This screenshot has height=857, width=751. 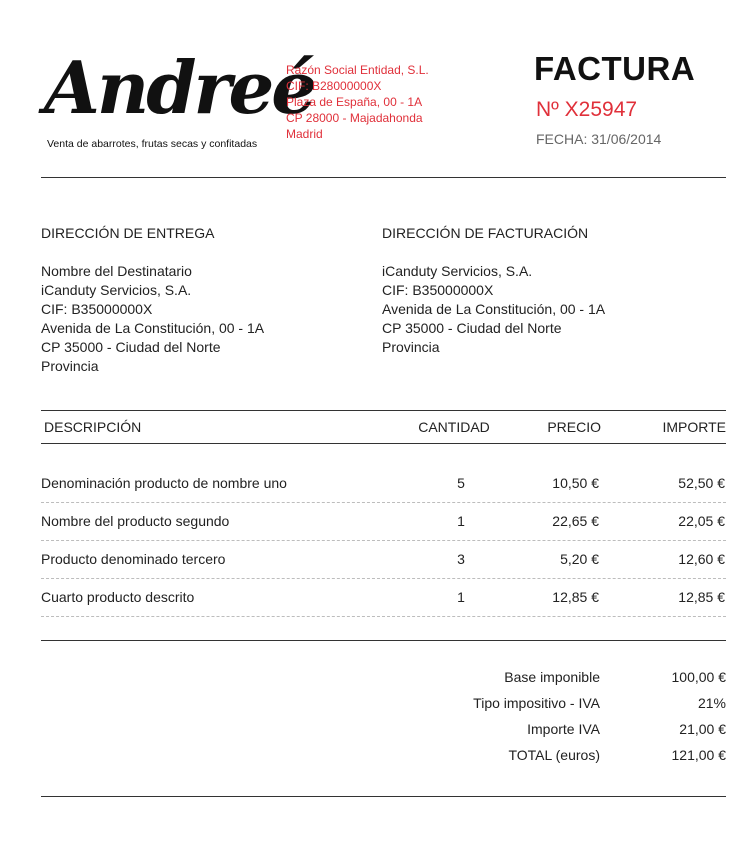 What do you see at coordinates (383, 177) in the screenshot?
I see `header-divider` at bounding box center [383, 177].